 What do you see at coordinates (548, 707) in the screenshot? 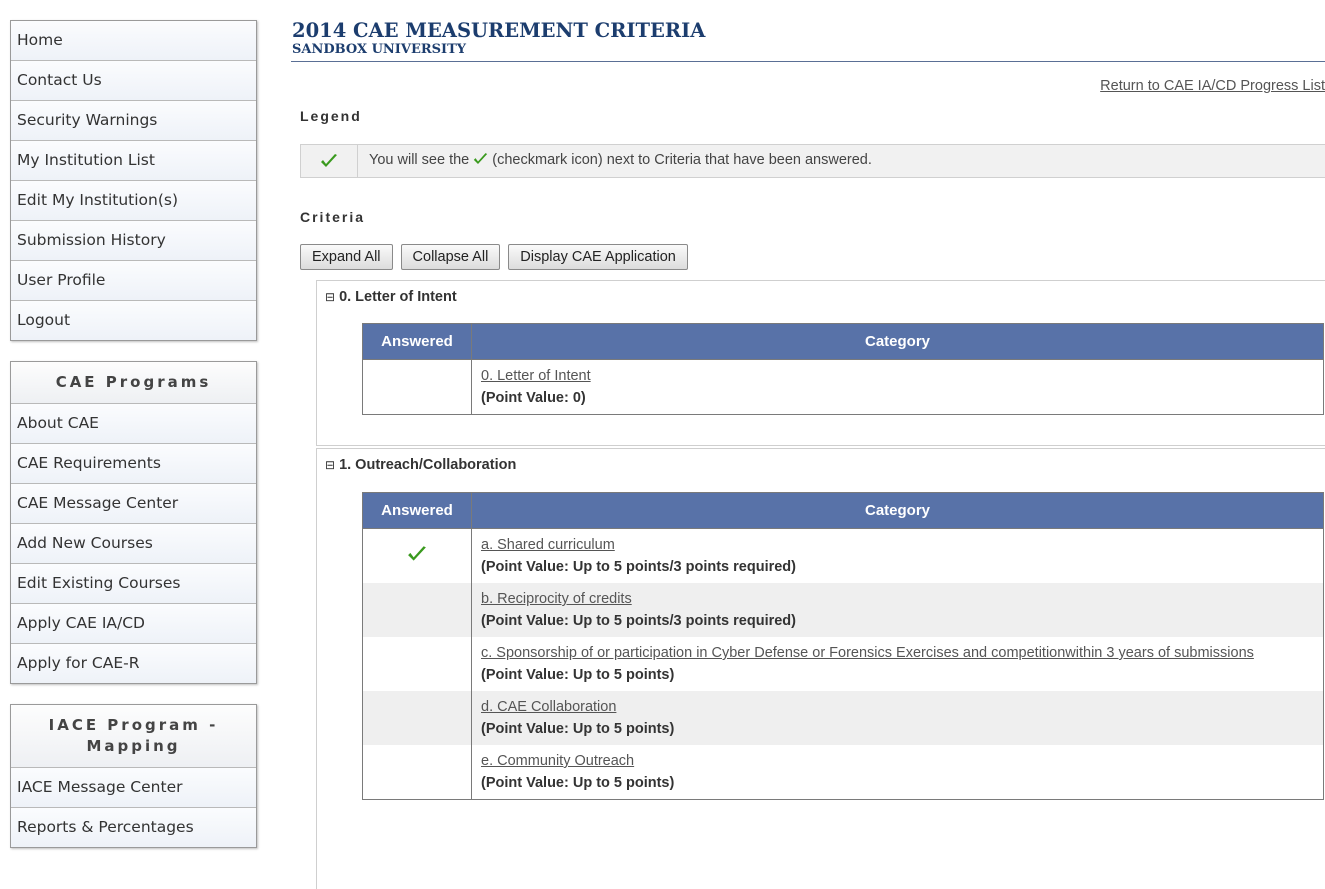
I see `category-link: d. CAE Collaboration` at bounding box center [548, 707].